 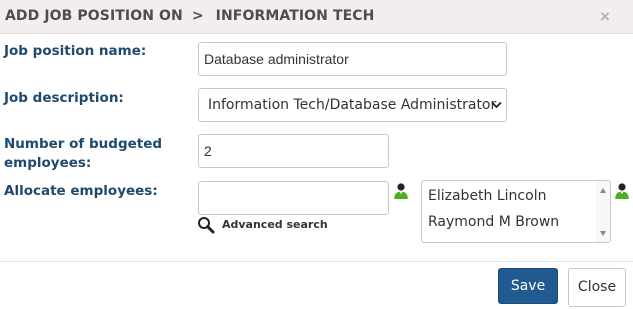 I want to click on budgeted-employees-label: Number of budgeted employees:, so click(x=83, y=154).